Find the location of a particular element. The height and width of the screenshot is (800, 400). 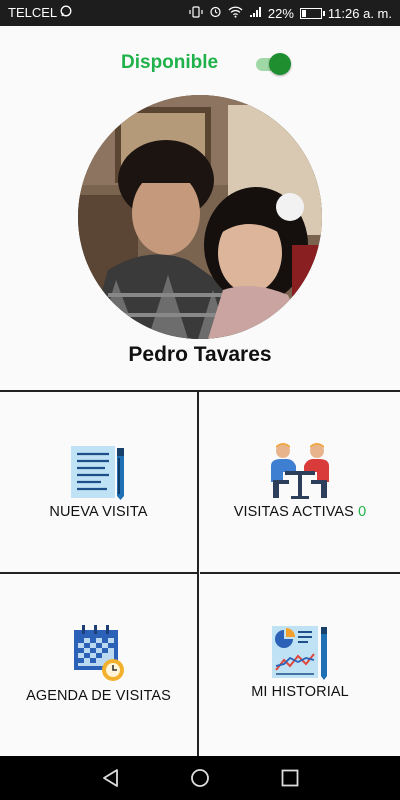

meeting-people-icon is located at coordinates (300, 473).